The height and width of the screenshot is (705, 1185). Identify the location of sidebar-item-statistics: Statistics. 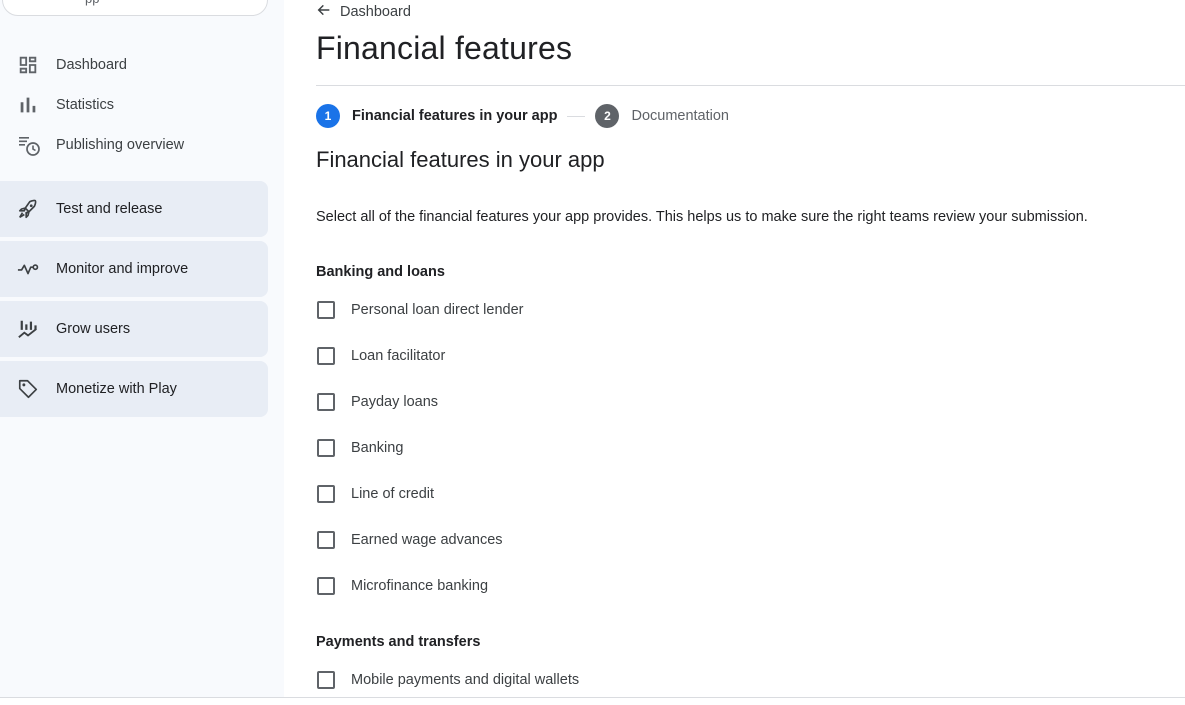
(134, 105).